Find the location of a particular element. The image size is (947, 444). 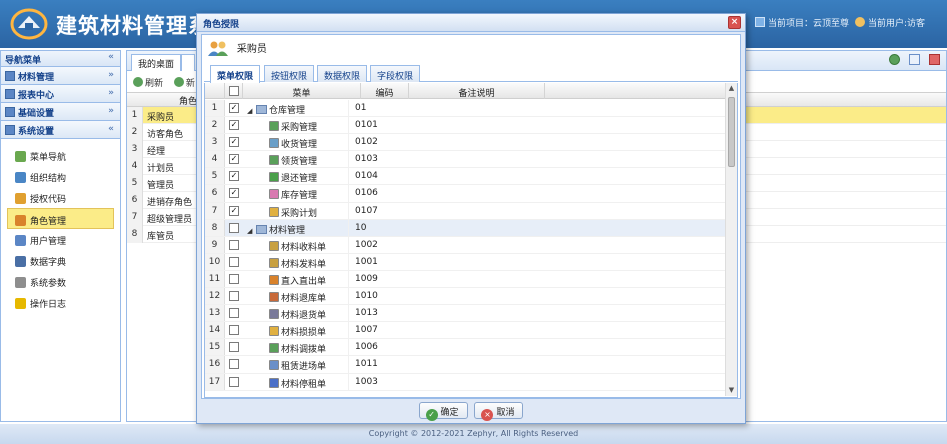

scrollbar-thumb is located at coordinates (731, 132).